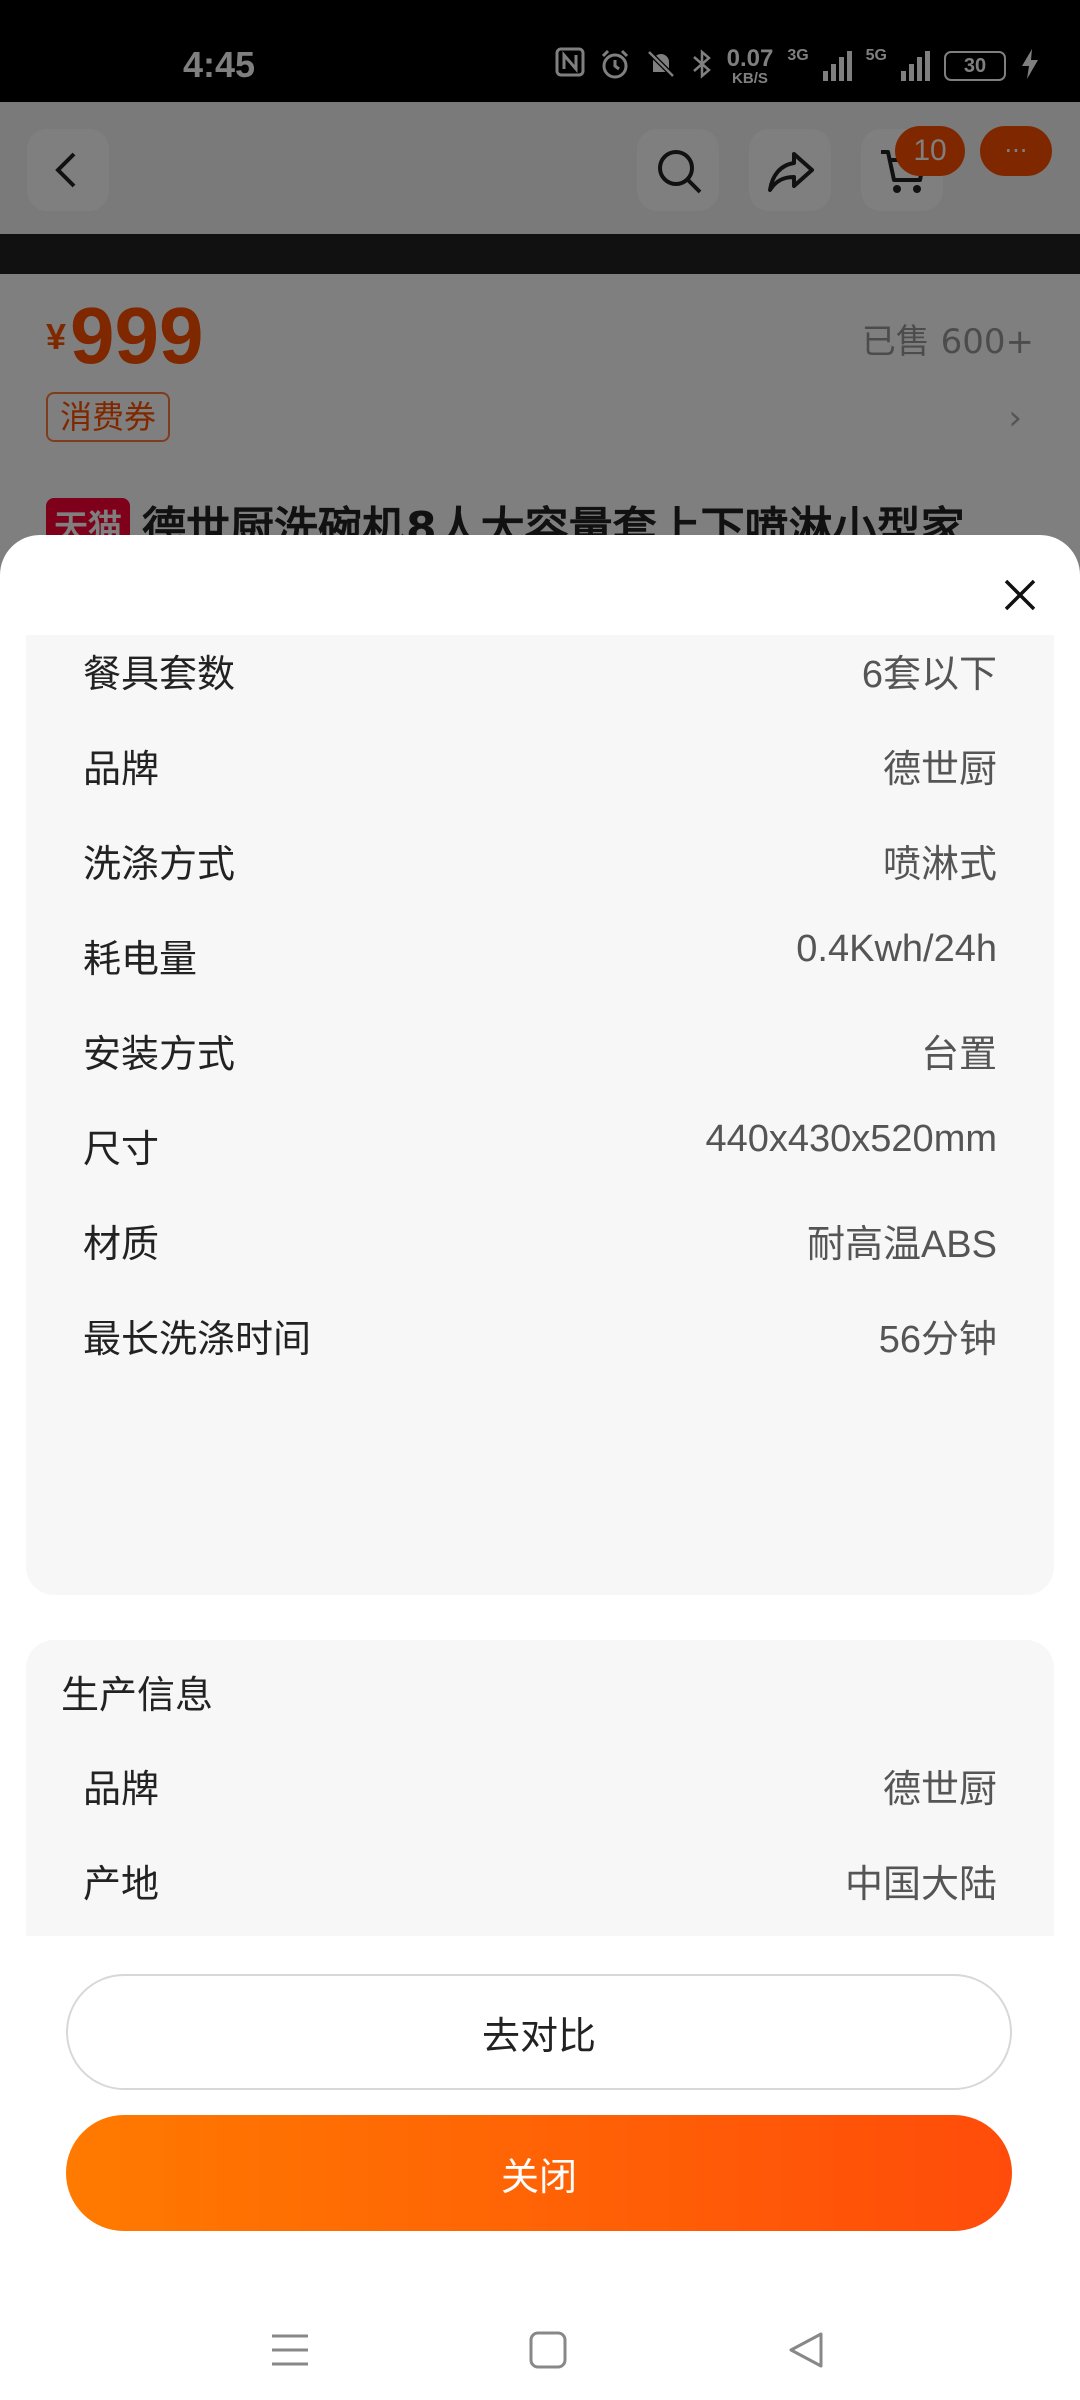  I want to click on spec-key: 尺寸, so click(121, 1149).